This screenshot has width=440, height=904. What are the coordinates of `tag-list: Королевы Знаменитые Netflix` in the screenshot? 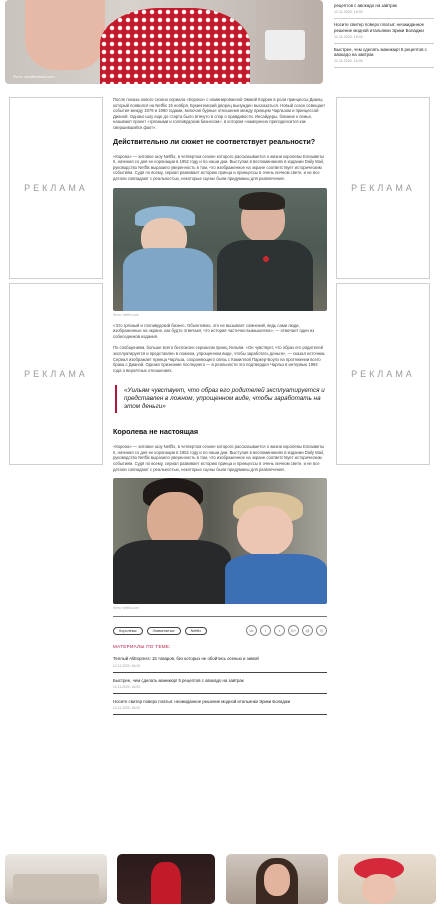 It's located at (160, 630).